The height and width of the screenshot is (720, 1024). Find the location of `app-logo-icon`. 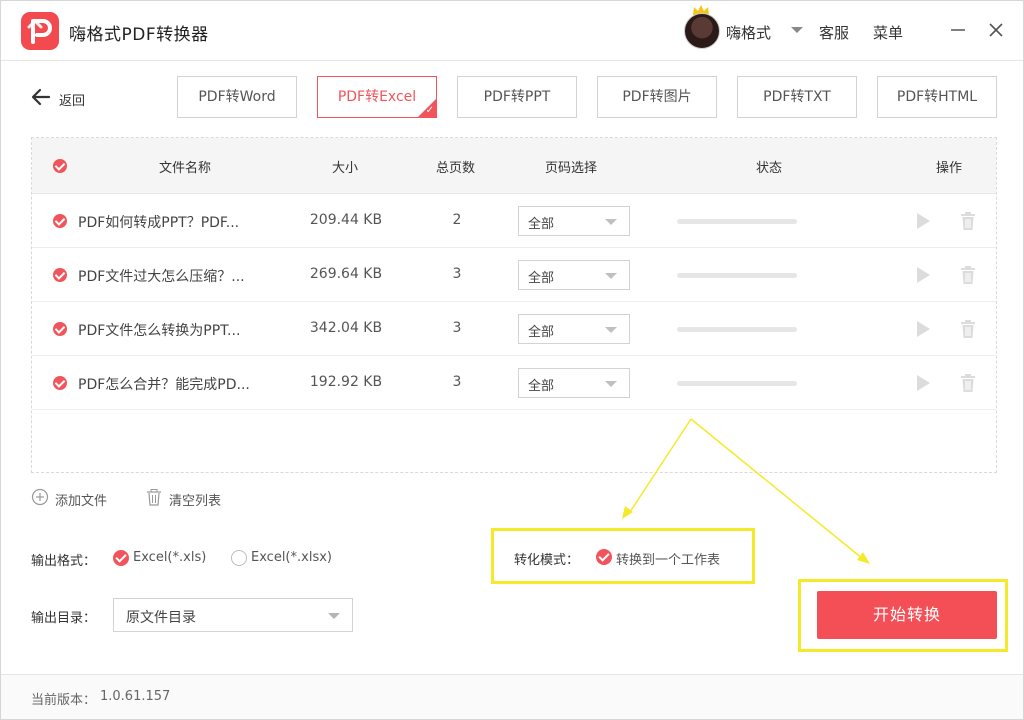

app-logo-icon is located at coordinates (40, 31).